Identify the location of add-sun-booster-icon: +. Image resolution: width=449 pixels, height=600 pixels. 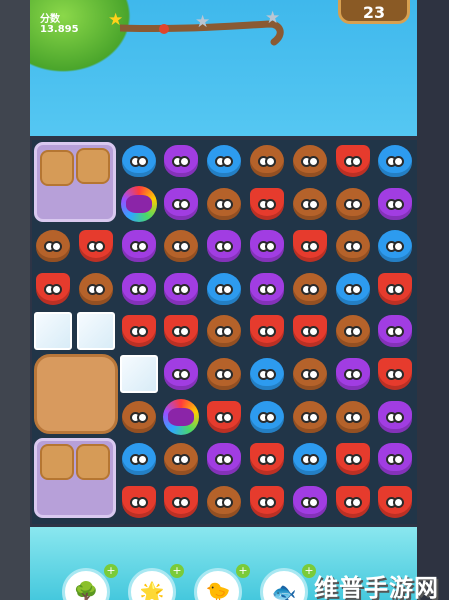
(177, 571).